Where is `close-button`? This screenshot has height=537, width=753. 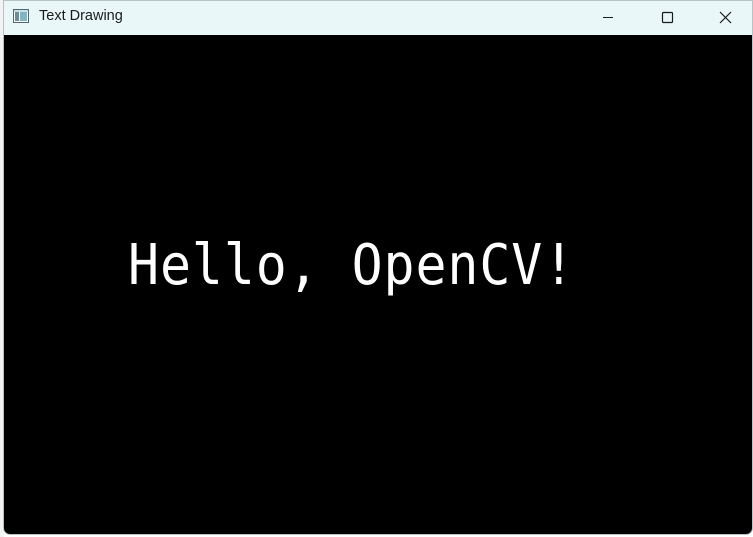 close-button is located at coordinates (723, 17).